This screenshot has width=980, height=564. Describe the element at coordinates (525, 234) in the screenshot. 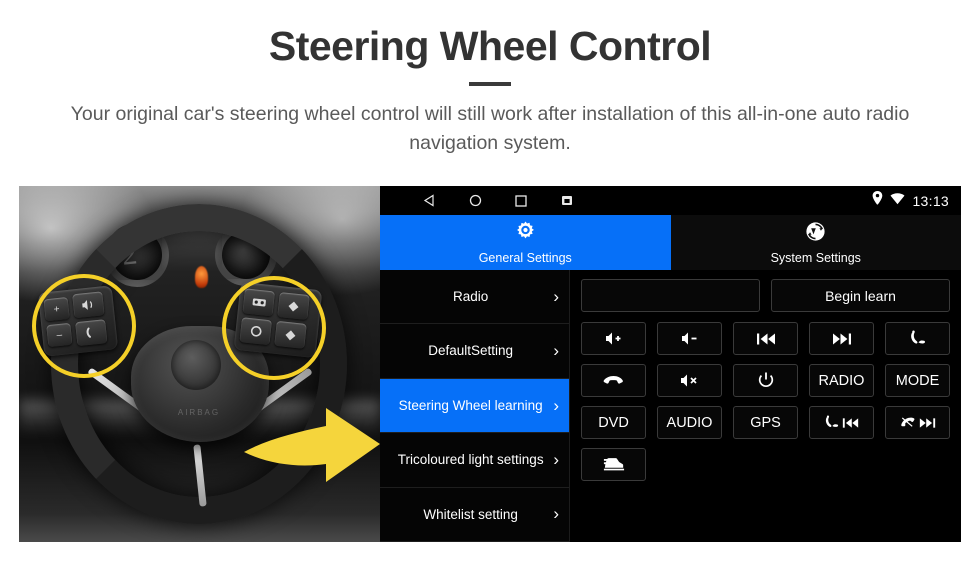

I see `gear-icon` at that location.